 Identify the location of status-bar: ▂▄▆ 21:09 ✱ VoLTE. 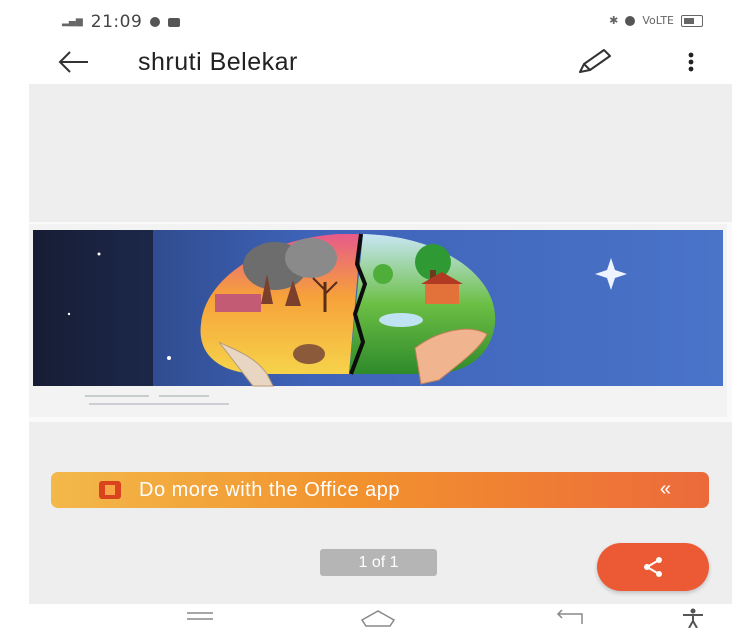
(375, 20).